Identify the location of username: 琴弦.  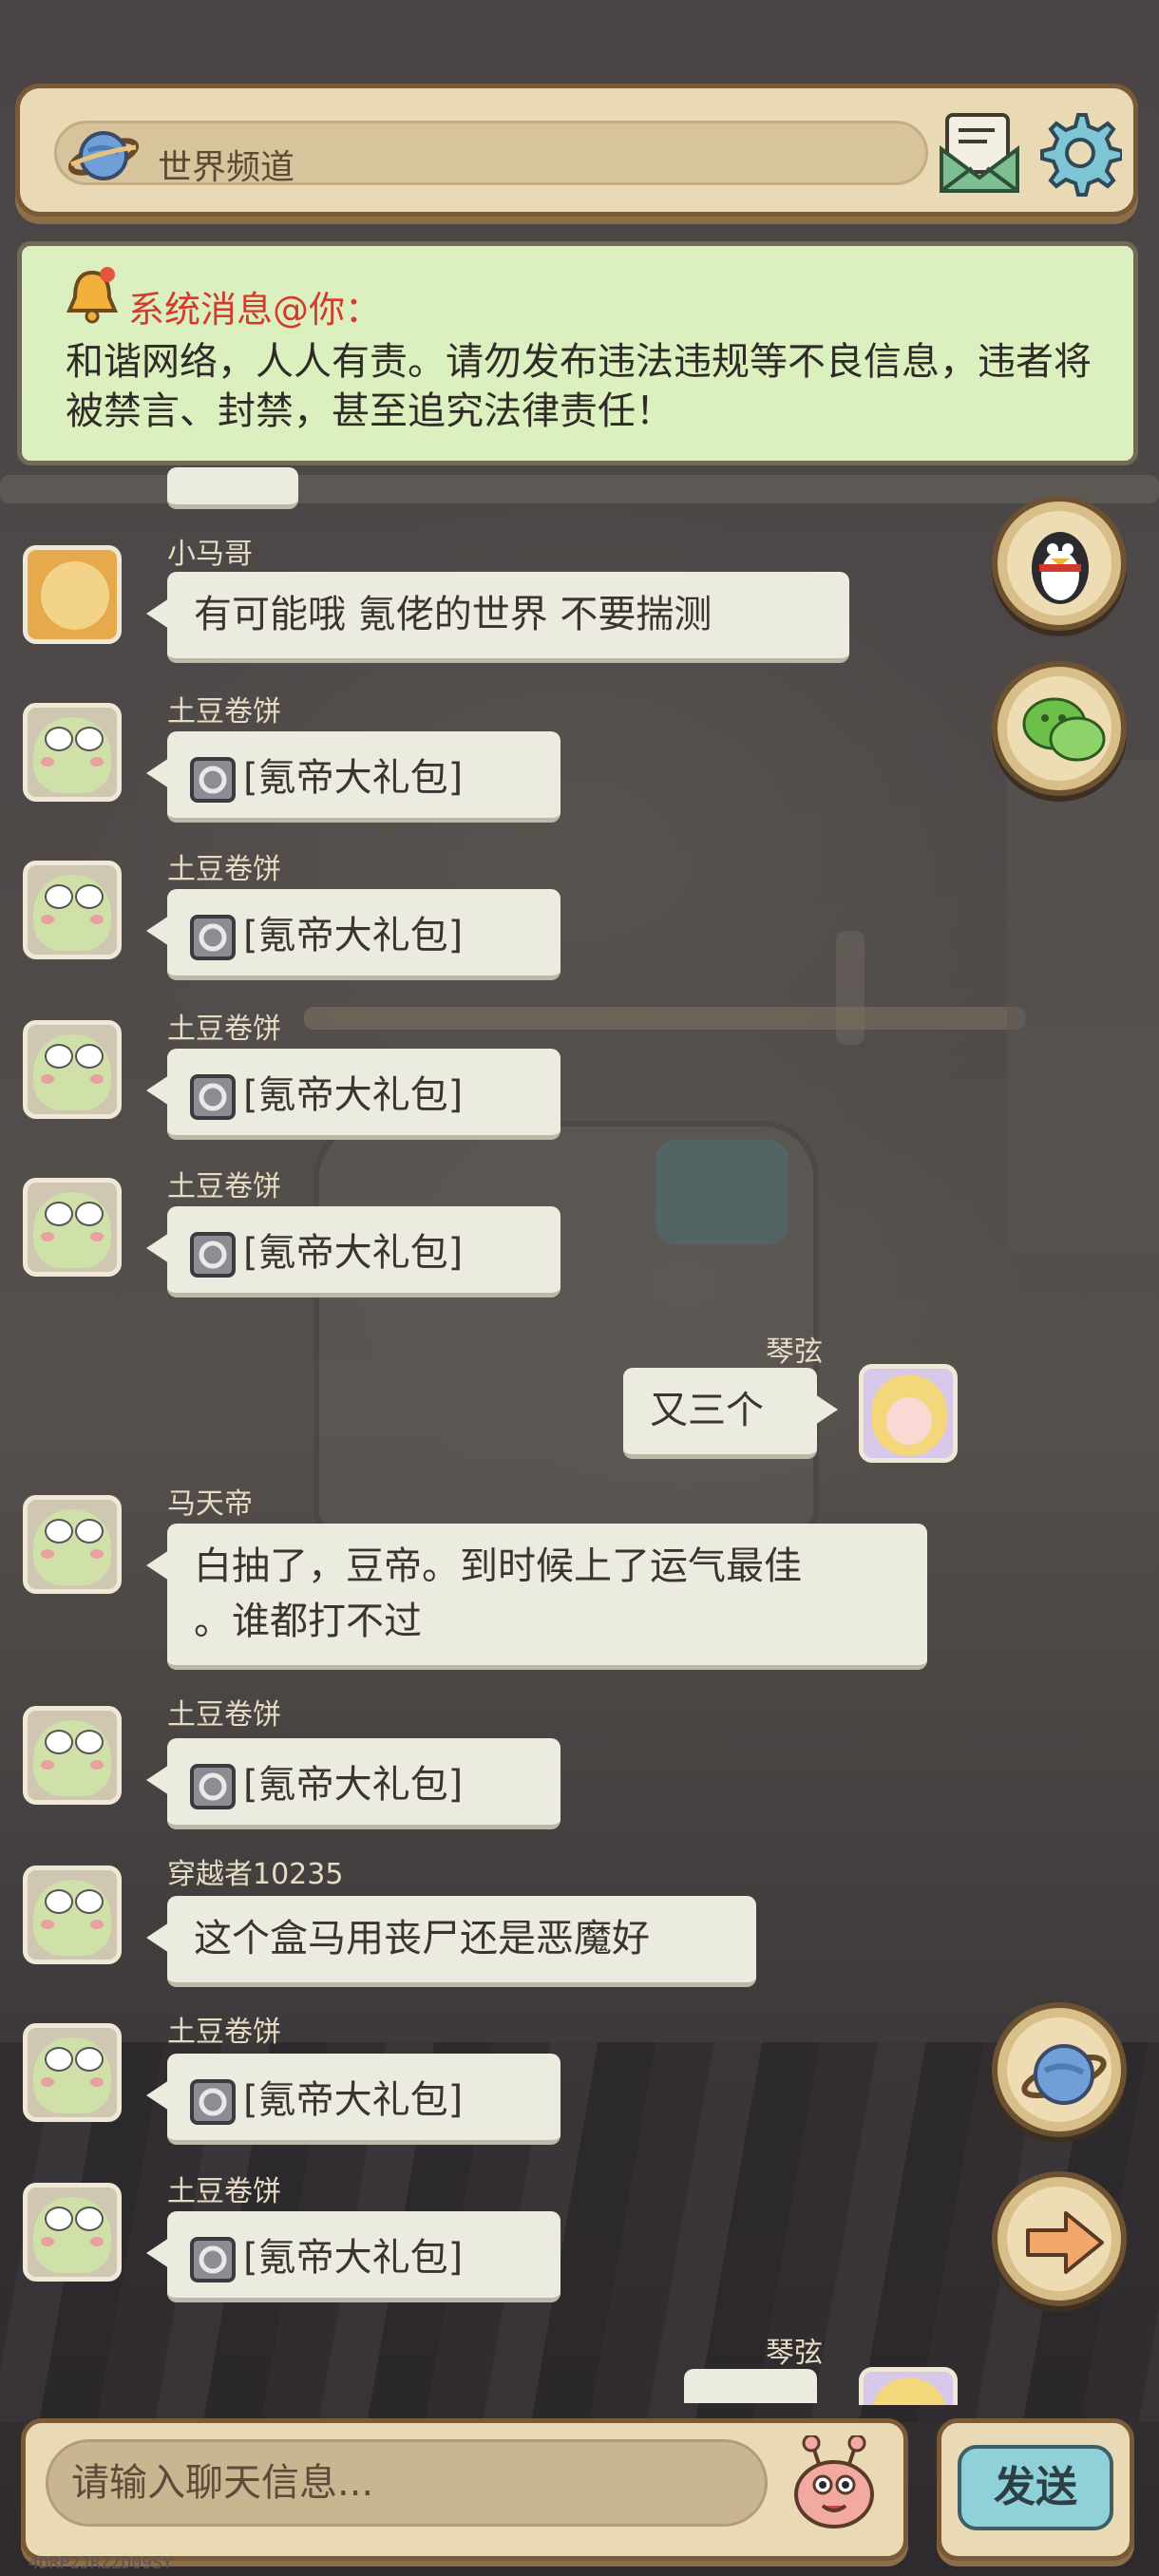
(794, 2353).